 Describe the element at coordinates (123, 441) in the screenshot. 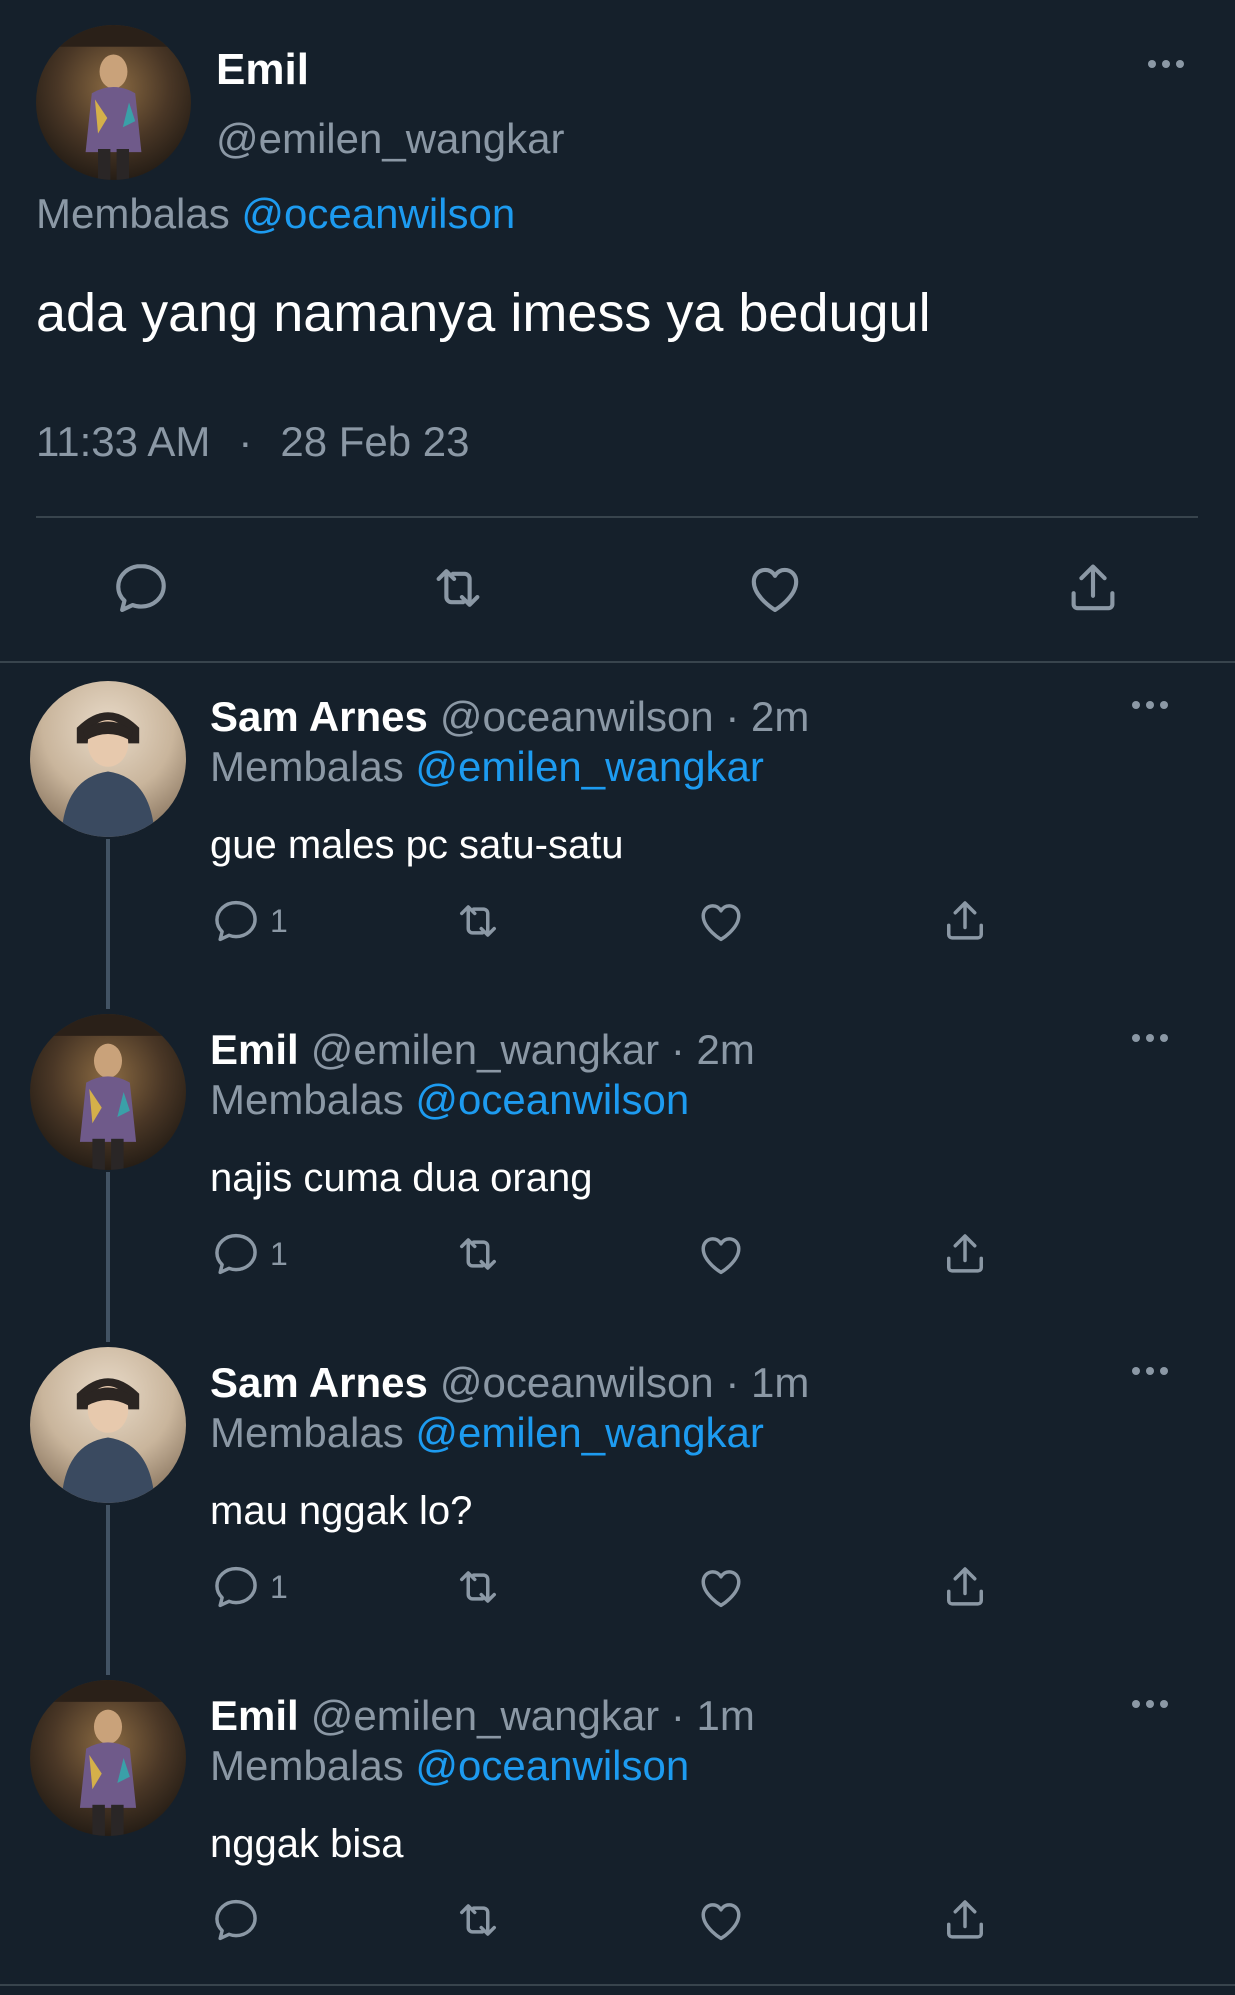

I see `tweet-time: 11:33 AM` at that location.